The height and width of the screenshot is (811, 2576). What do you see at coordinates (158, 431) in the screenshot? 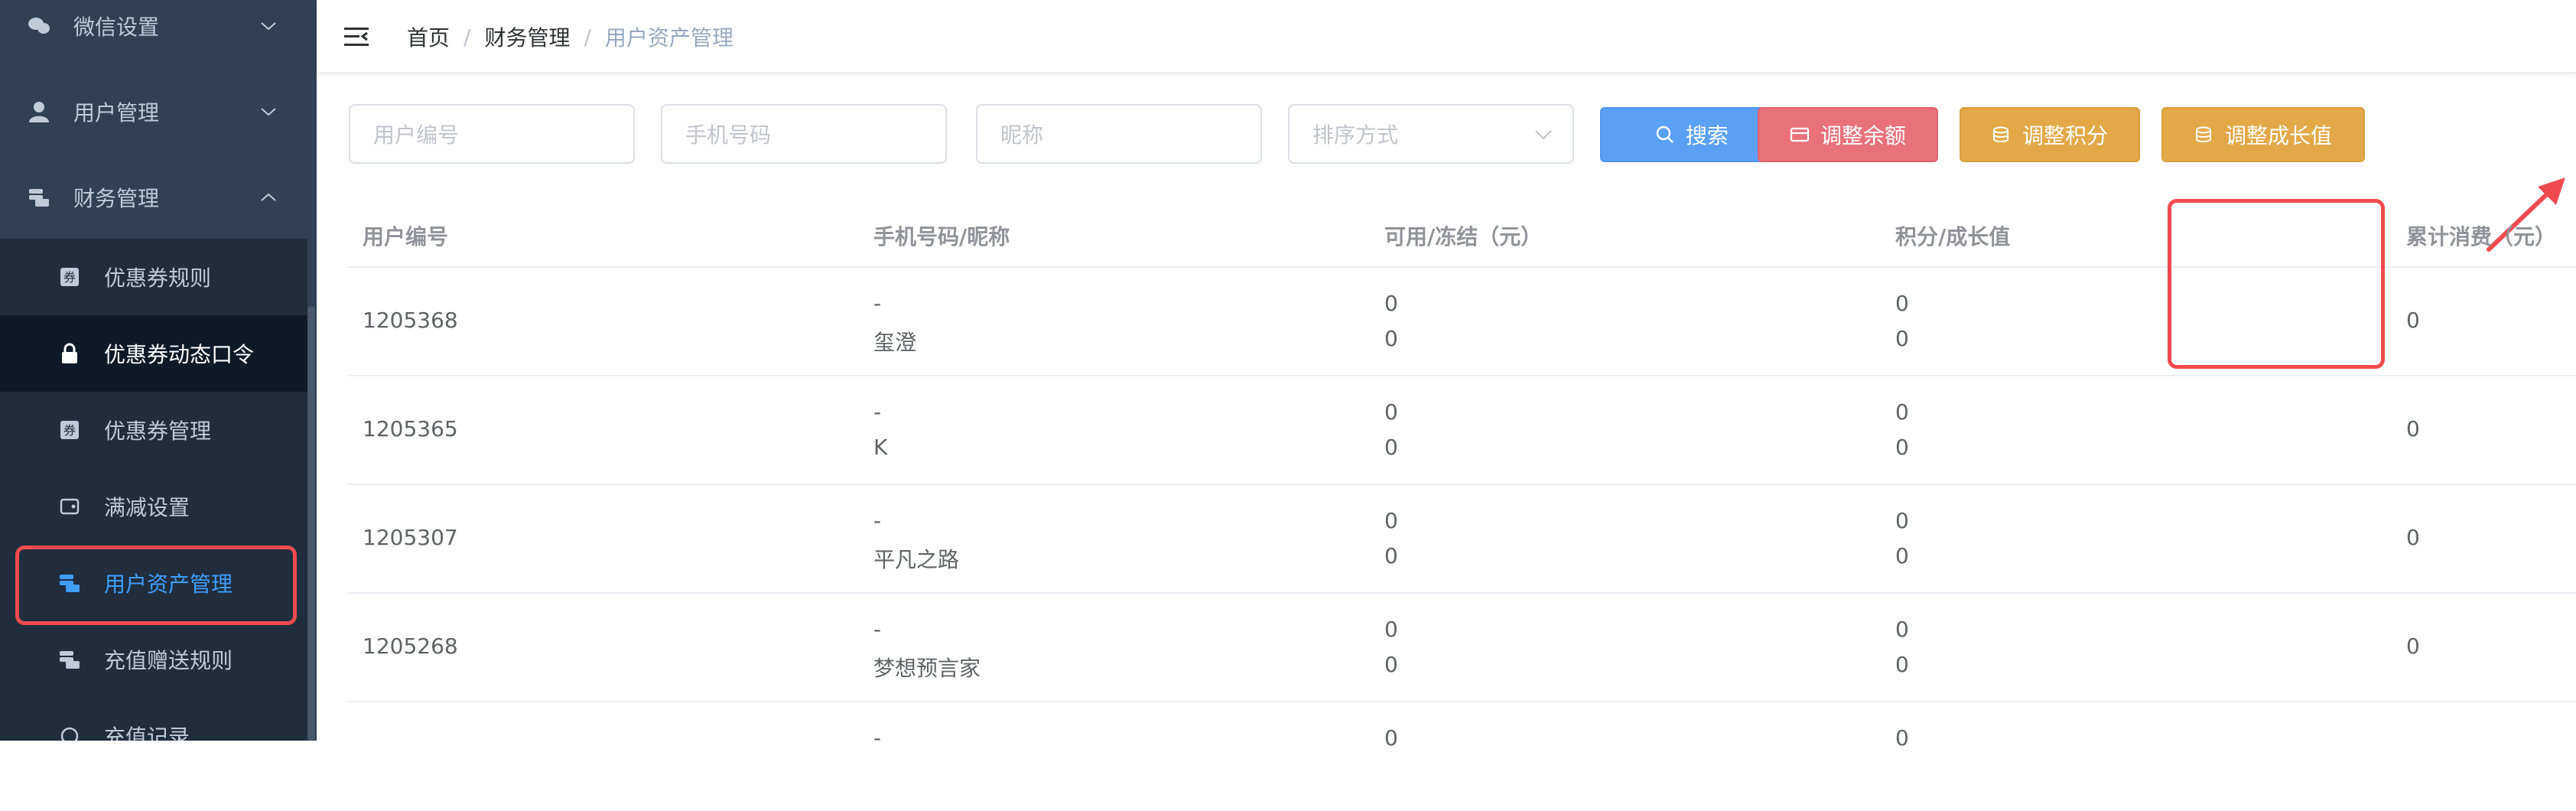
I see `sidebar-item-label: 优惠券管理` at bounding box center [158, 431].